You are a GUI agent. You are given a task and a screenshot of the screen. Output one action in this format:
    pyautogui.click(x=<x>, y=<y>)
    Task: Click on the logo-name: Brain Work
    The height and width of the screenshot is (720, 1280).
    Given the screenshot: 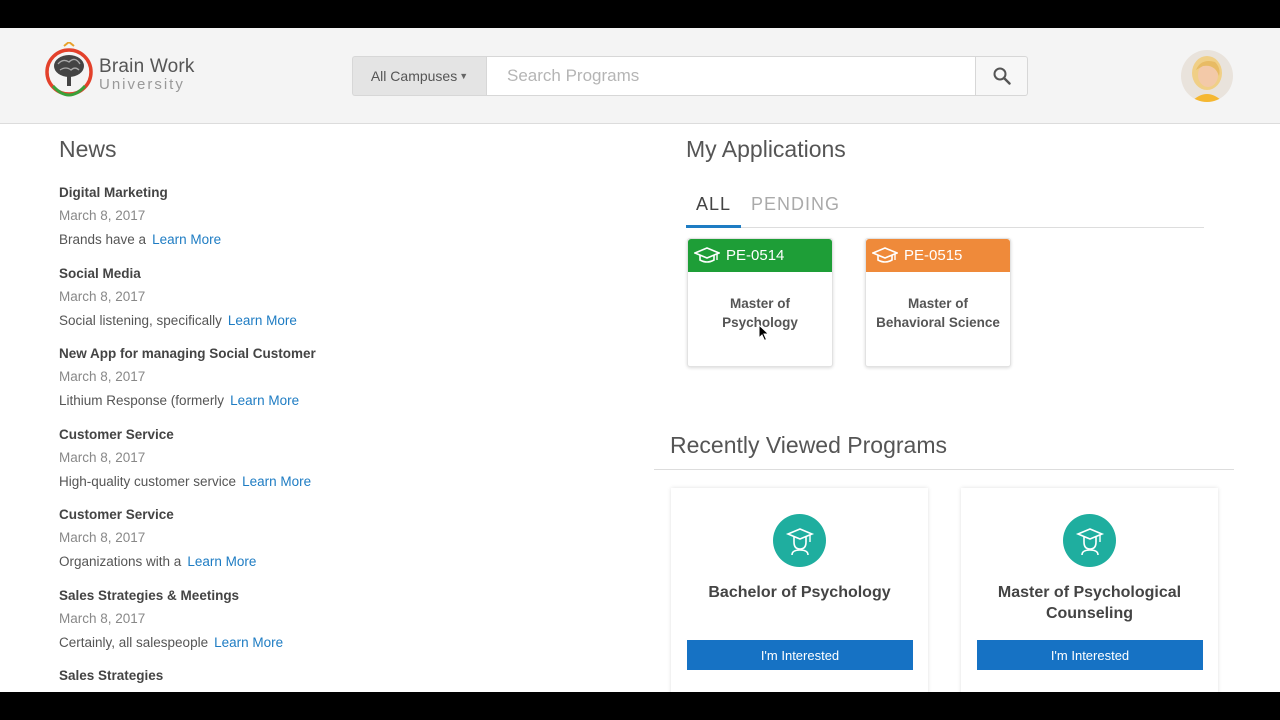 What is the action you would take?
    pyautogui.click(x=147, y=66)
    